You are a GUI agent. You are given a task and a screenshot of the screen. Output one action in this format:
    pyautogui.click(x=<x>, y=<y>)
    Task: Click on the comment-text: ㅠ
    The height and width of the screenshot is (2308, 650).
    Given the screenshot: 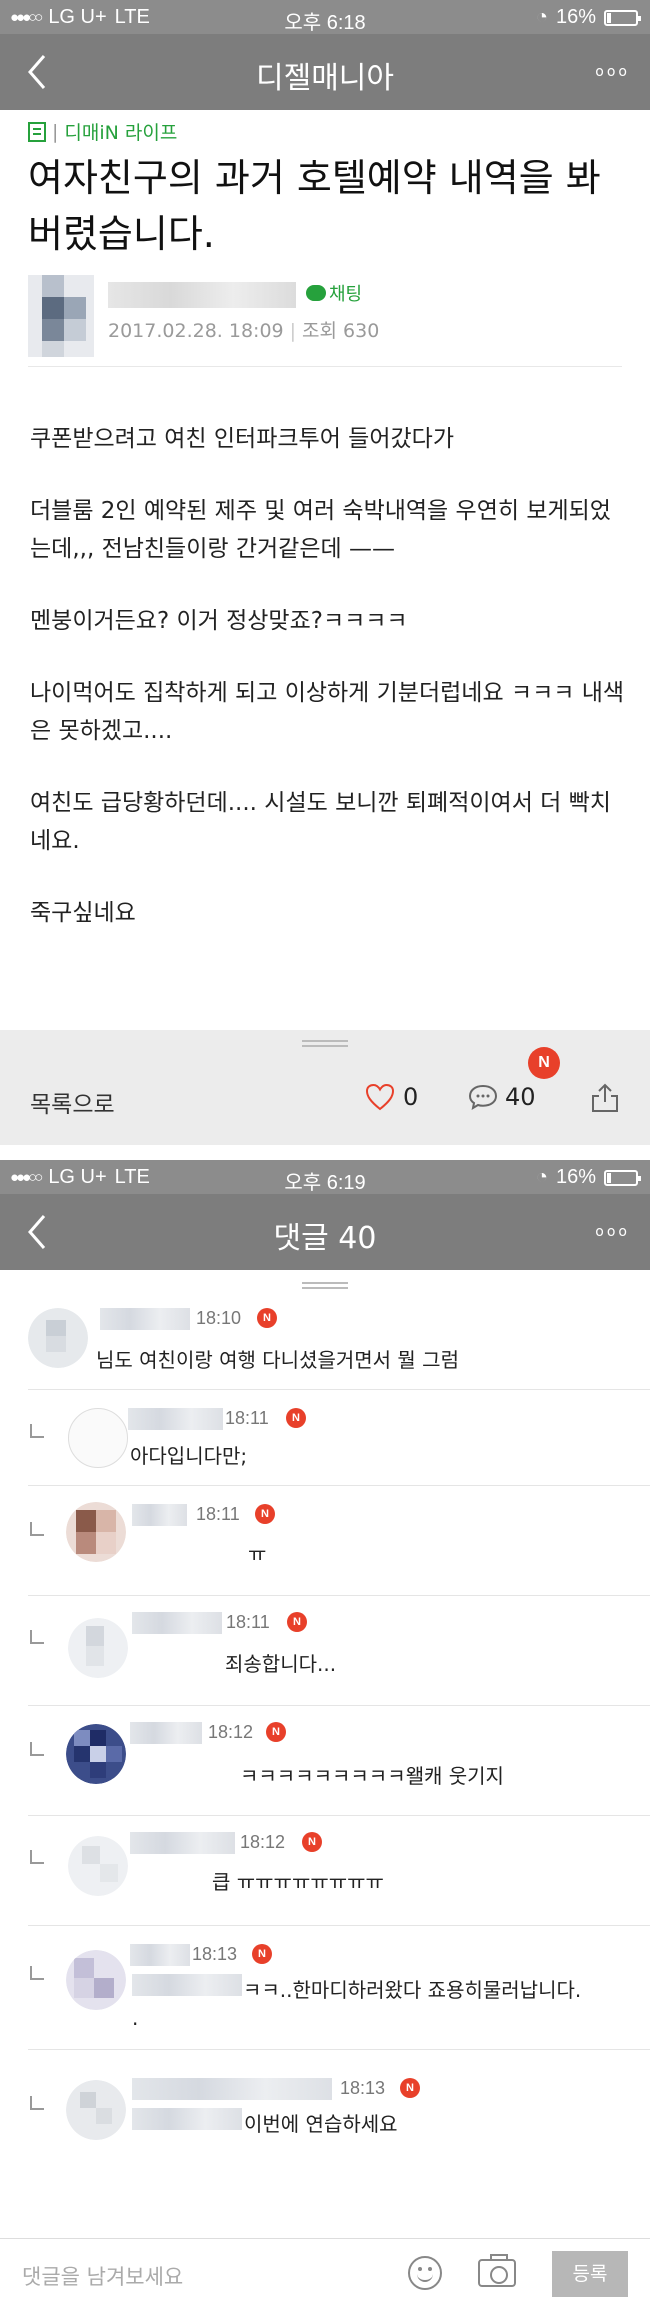 What is the action you would take?
    pyautogui.click(x=257, y=1554)
    